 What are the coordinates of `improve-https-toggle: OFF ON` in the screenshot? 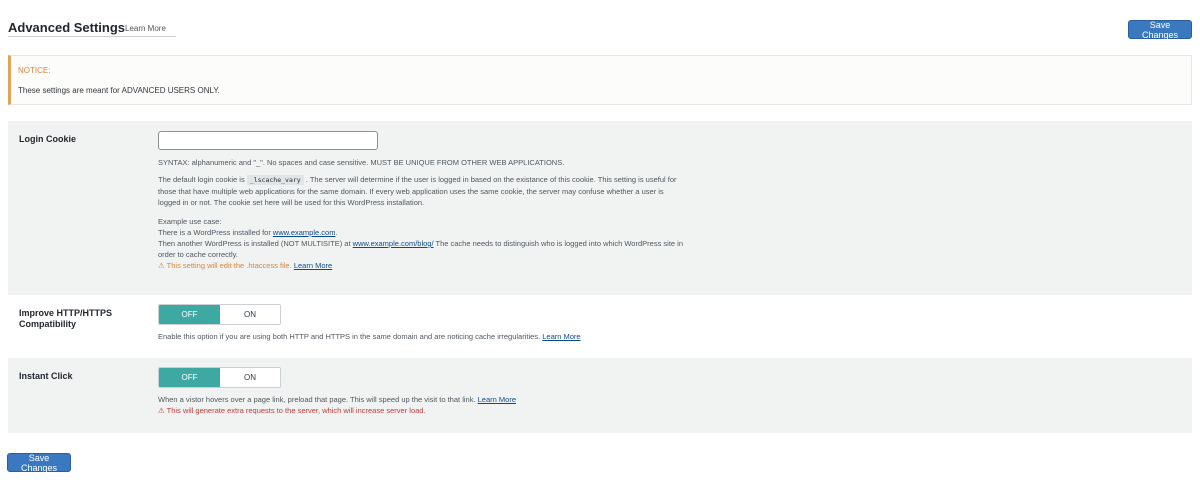 It's located at (219, 314).